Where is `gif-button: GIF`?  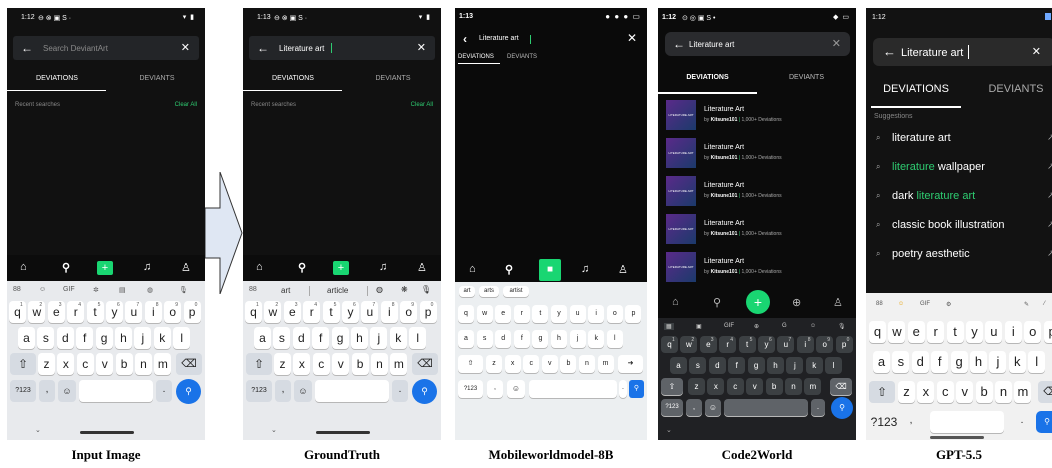 gif-button: GIF is located at coordinates (925, 304).